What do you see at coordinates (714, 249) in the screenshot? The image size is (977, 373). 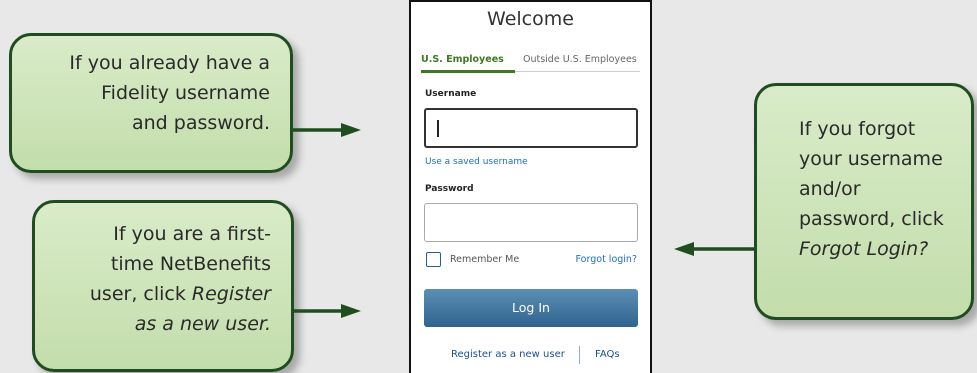 I see `left-arrow-icon` at bounding box center [714, 249].